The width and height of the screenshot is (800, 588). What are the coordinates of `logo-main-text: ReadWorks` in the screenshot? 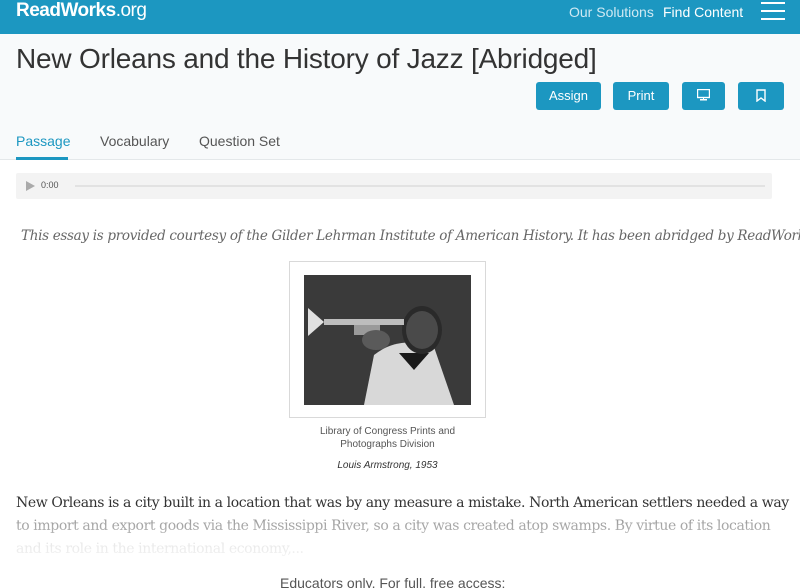 It's located at (66, 10).